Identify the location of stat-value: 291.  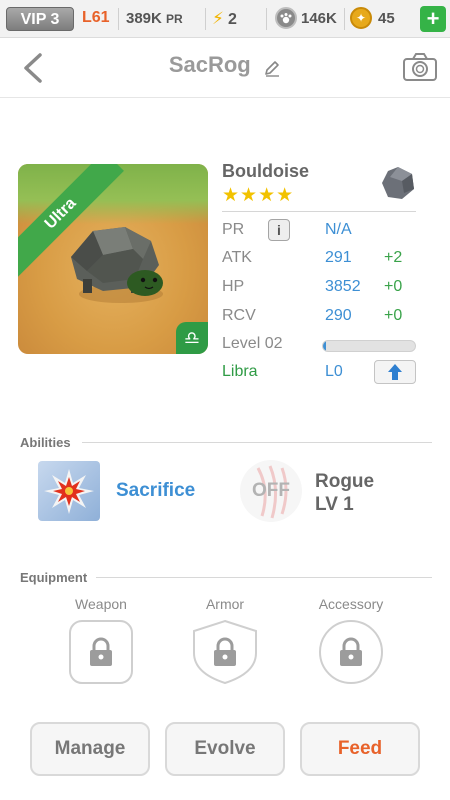
(338, 257).